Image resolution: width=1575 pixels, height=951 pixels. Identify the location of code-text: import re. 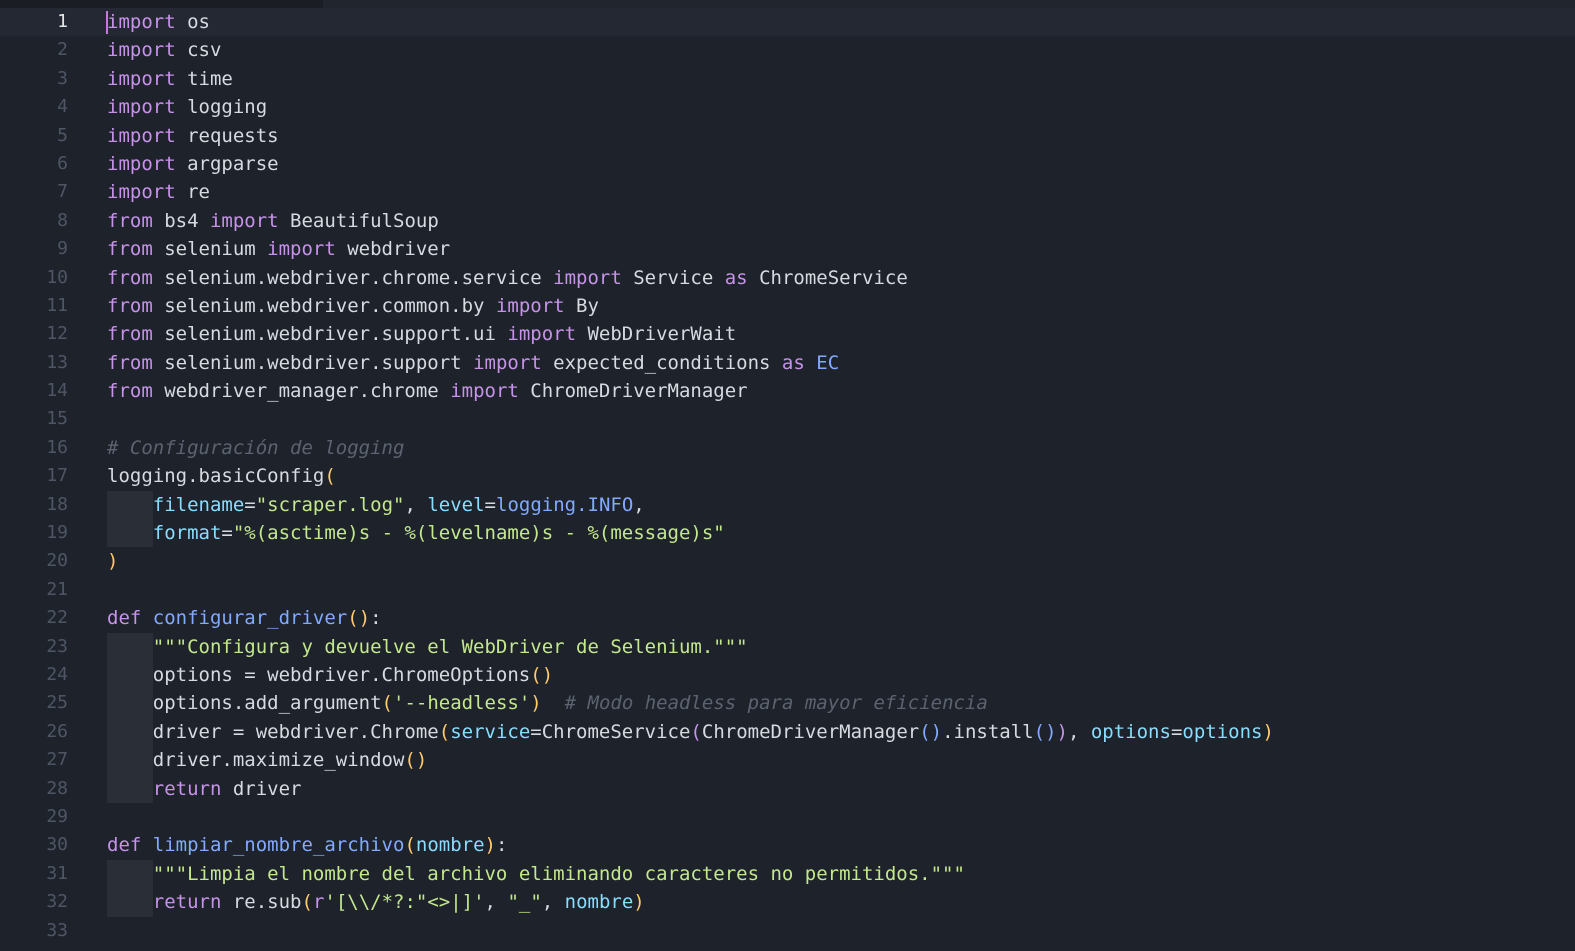
(158, 192).